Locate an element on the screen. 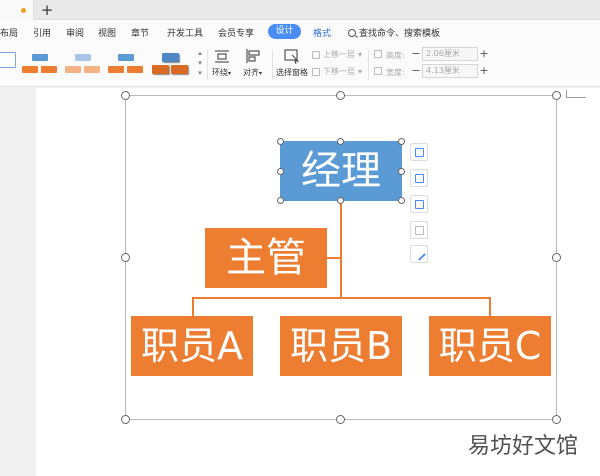 Image resolution: width=600 pixels, height=476 pixels. connector-supervisor is located at coordinates (334, 258).